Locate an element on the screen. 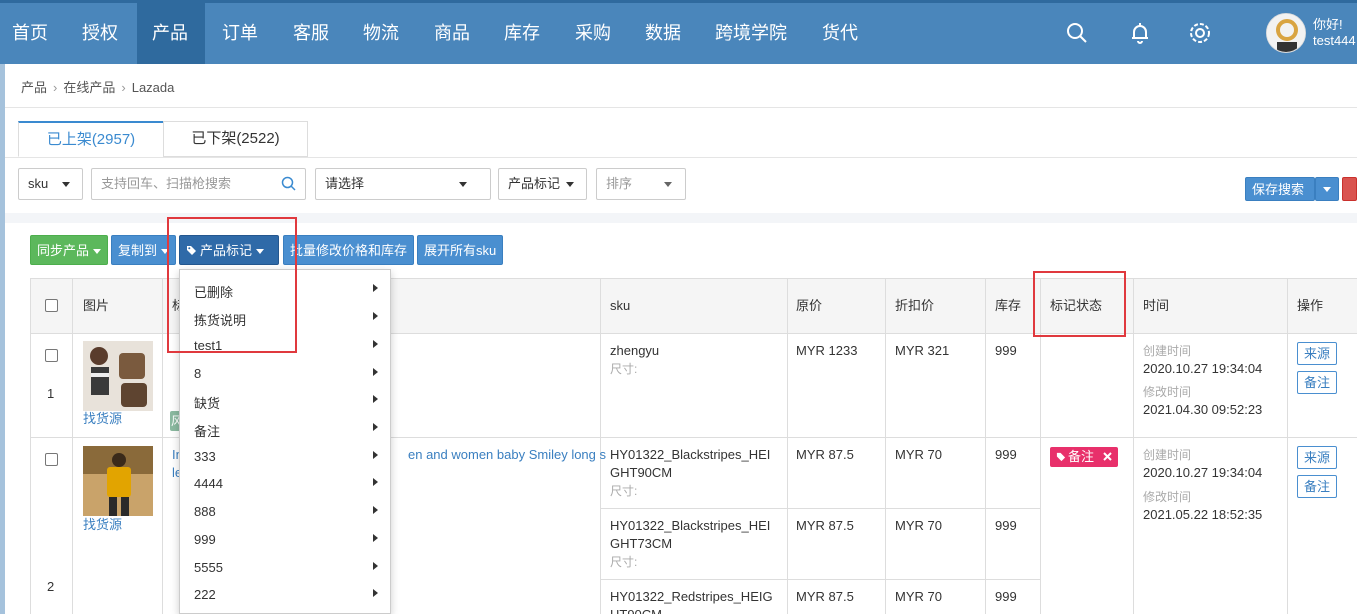  menu-item-222: 222 is located at coordinates (205, 594).